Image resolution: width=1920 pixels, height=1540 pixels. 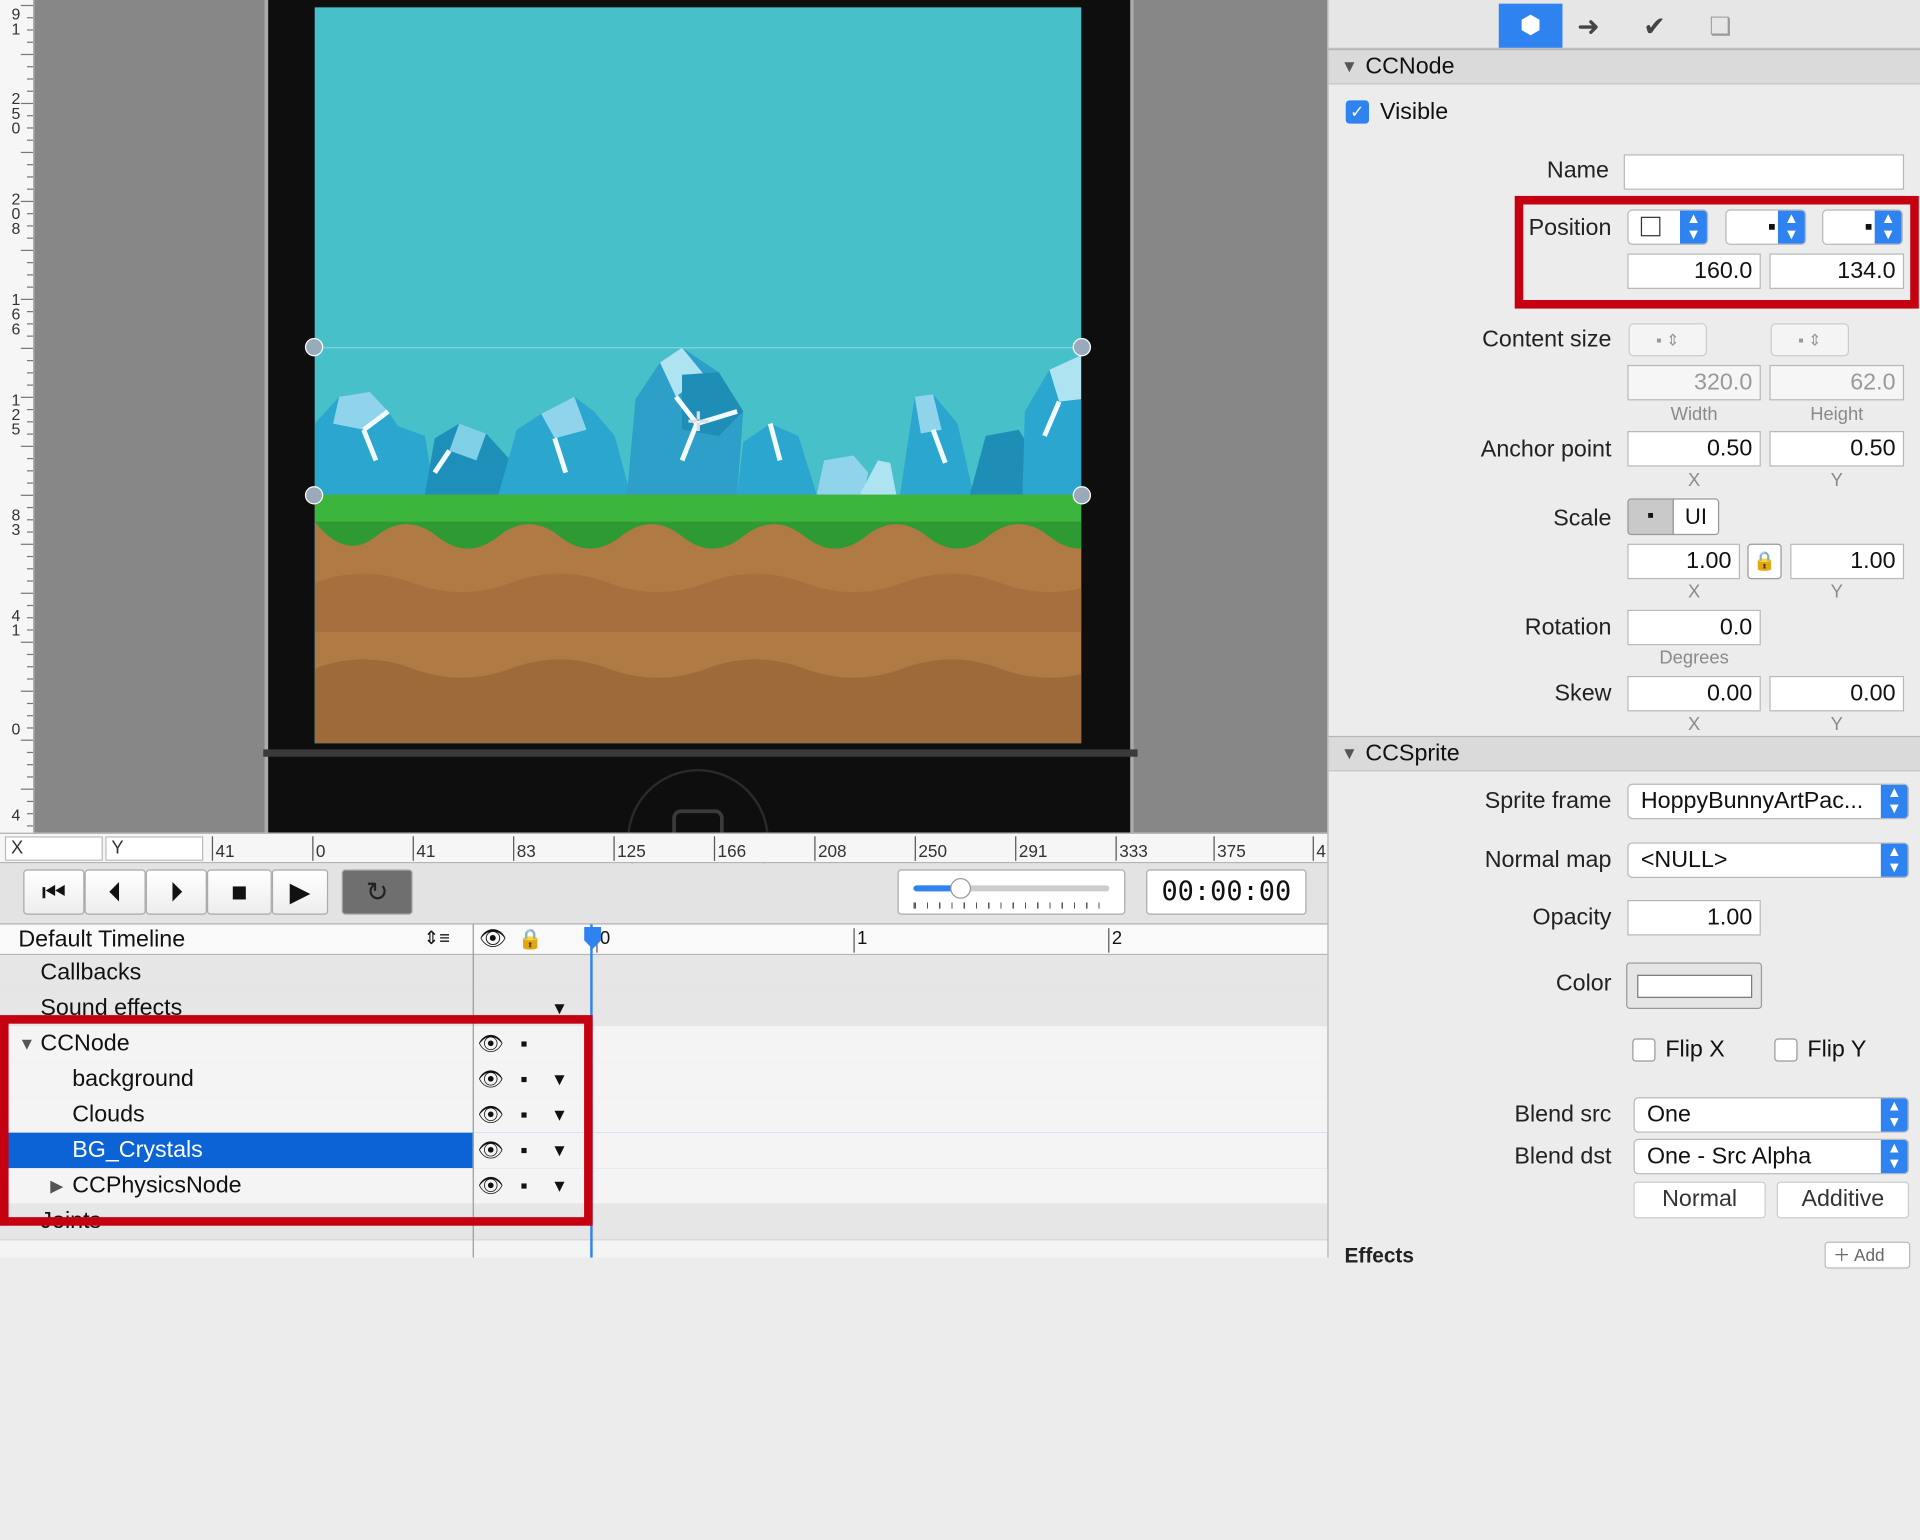 I want to click on flip-x-checkbox, so click(x=1644, y=1050).